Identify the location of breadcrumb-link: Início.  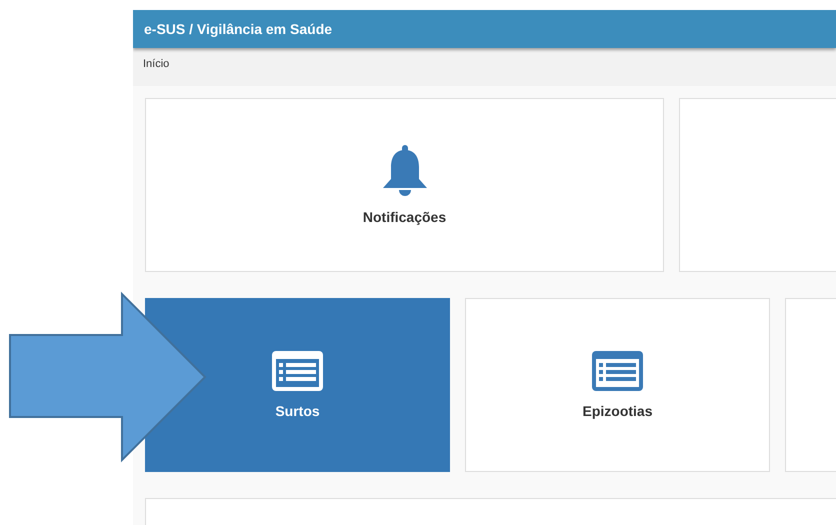
(156, 64).